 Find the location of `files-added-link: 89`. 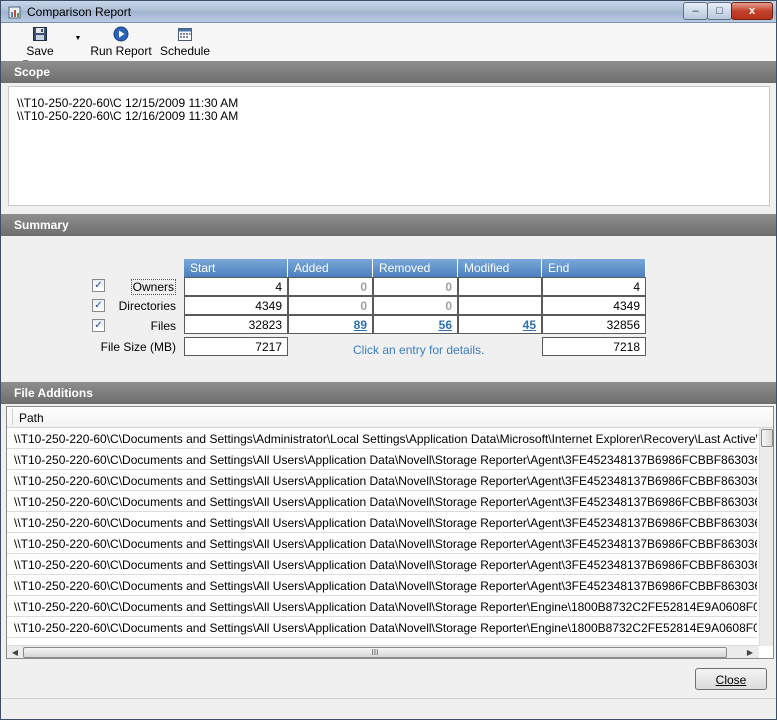

files-added-link: 89 is located at coordinates (330, 324).